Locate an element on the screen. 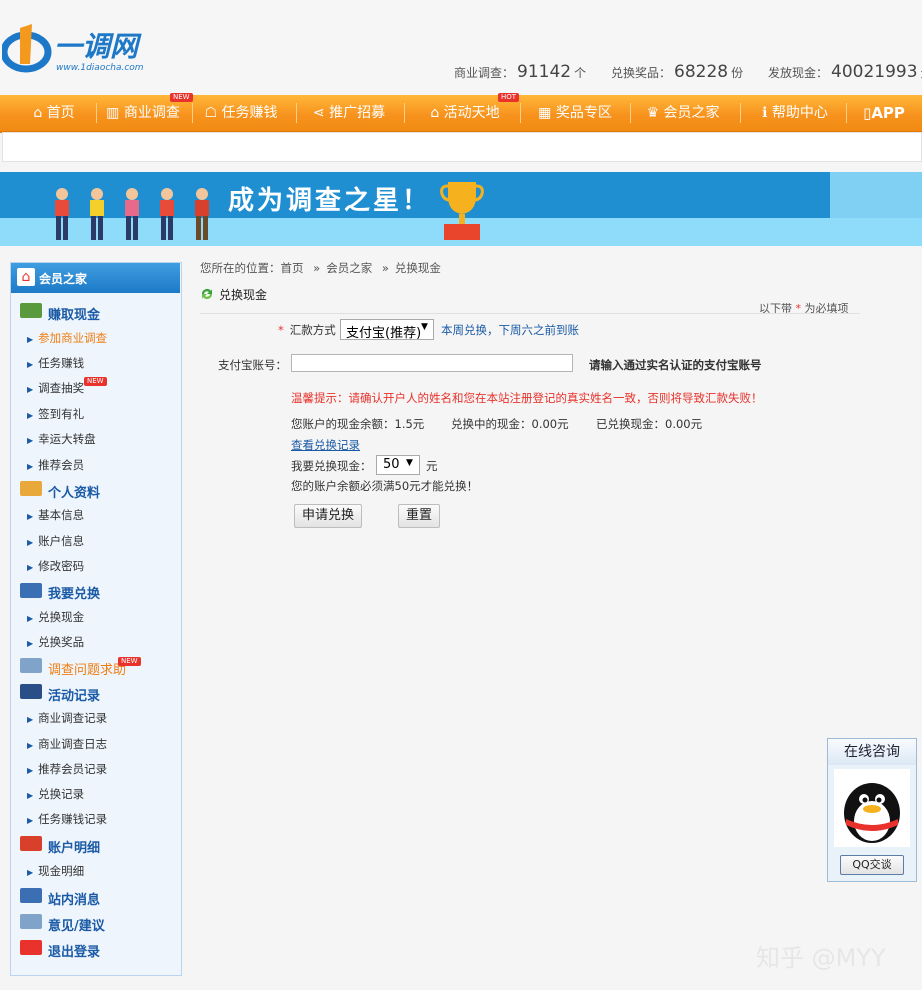 The width and height of the screenshot is (922, 990). sidebar-section-feedback: 意见/建议 is located at coordinates (76, 924).